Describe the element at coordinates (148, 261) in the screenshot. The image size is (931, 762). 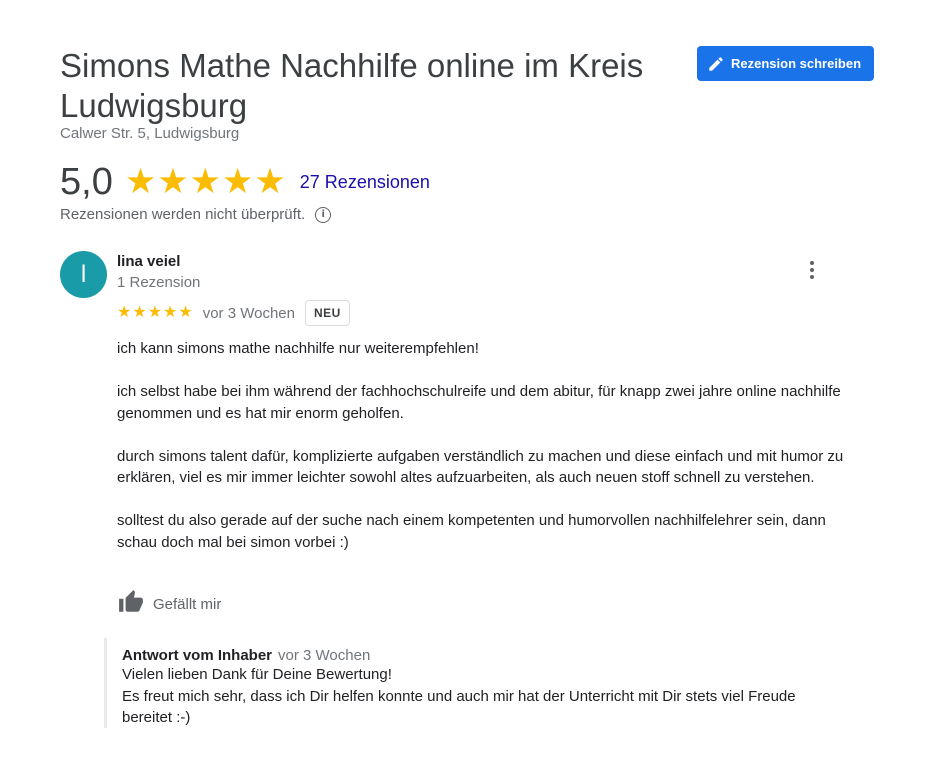
I see `reviewer-name: lina veiel` at that location.